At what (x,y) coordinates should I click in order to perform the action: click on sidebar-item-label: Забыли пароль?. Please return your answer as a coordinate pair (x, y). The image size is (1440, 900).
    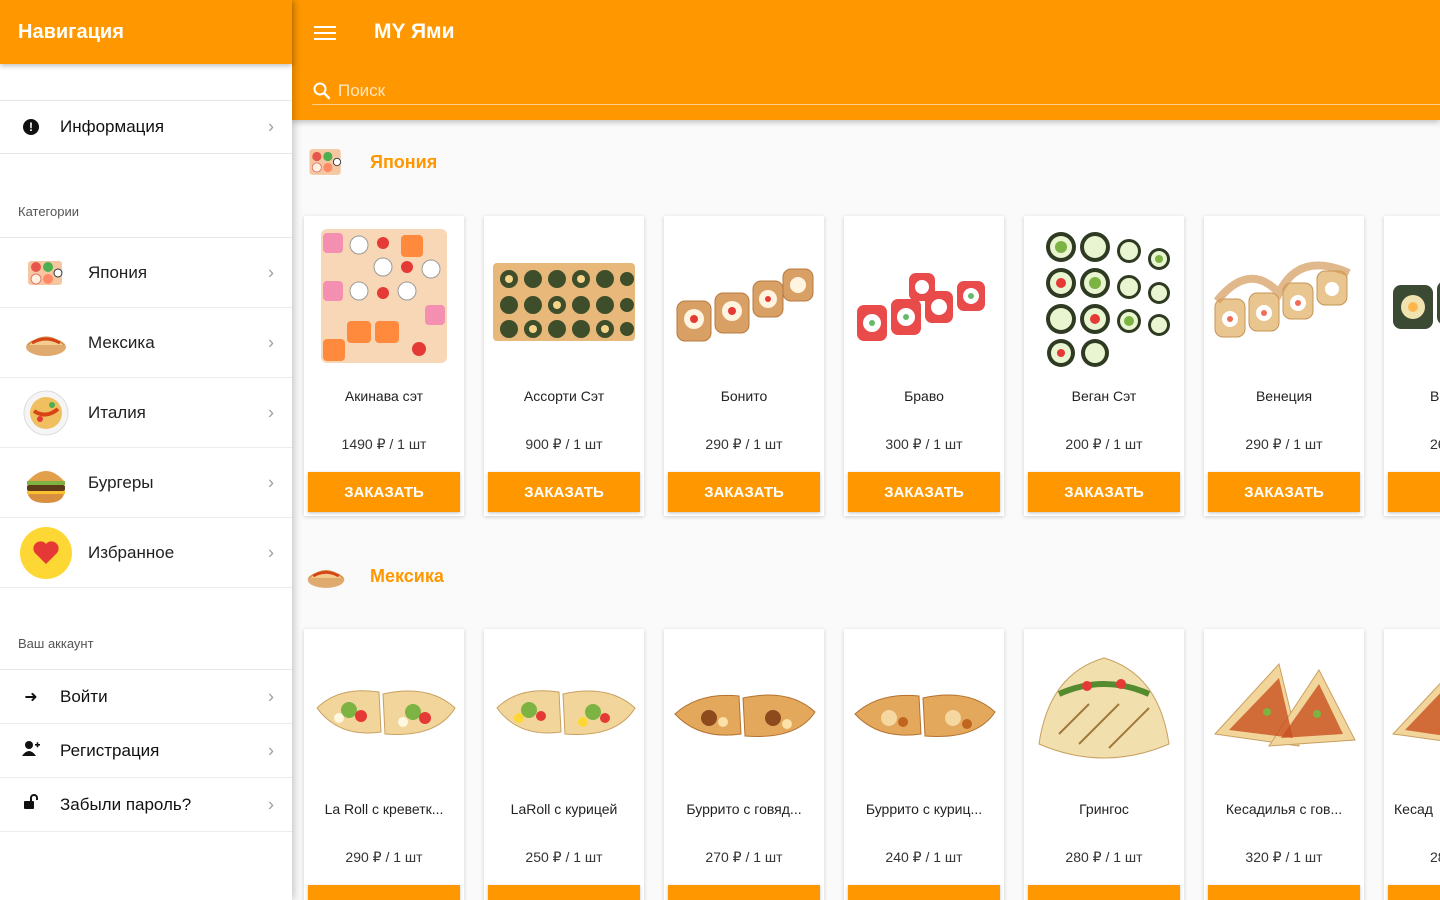
    Looking at the image, I should click on (126, 804).